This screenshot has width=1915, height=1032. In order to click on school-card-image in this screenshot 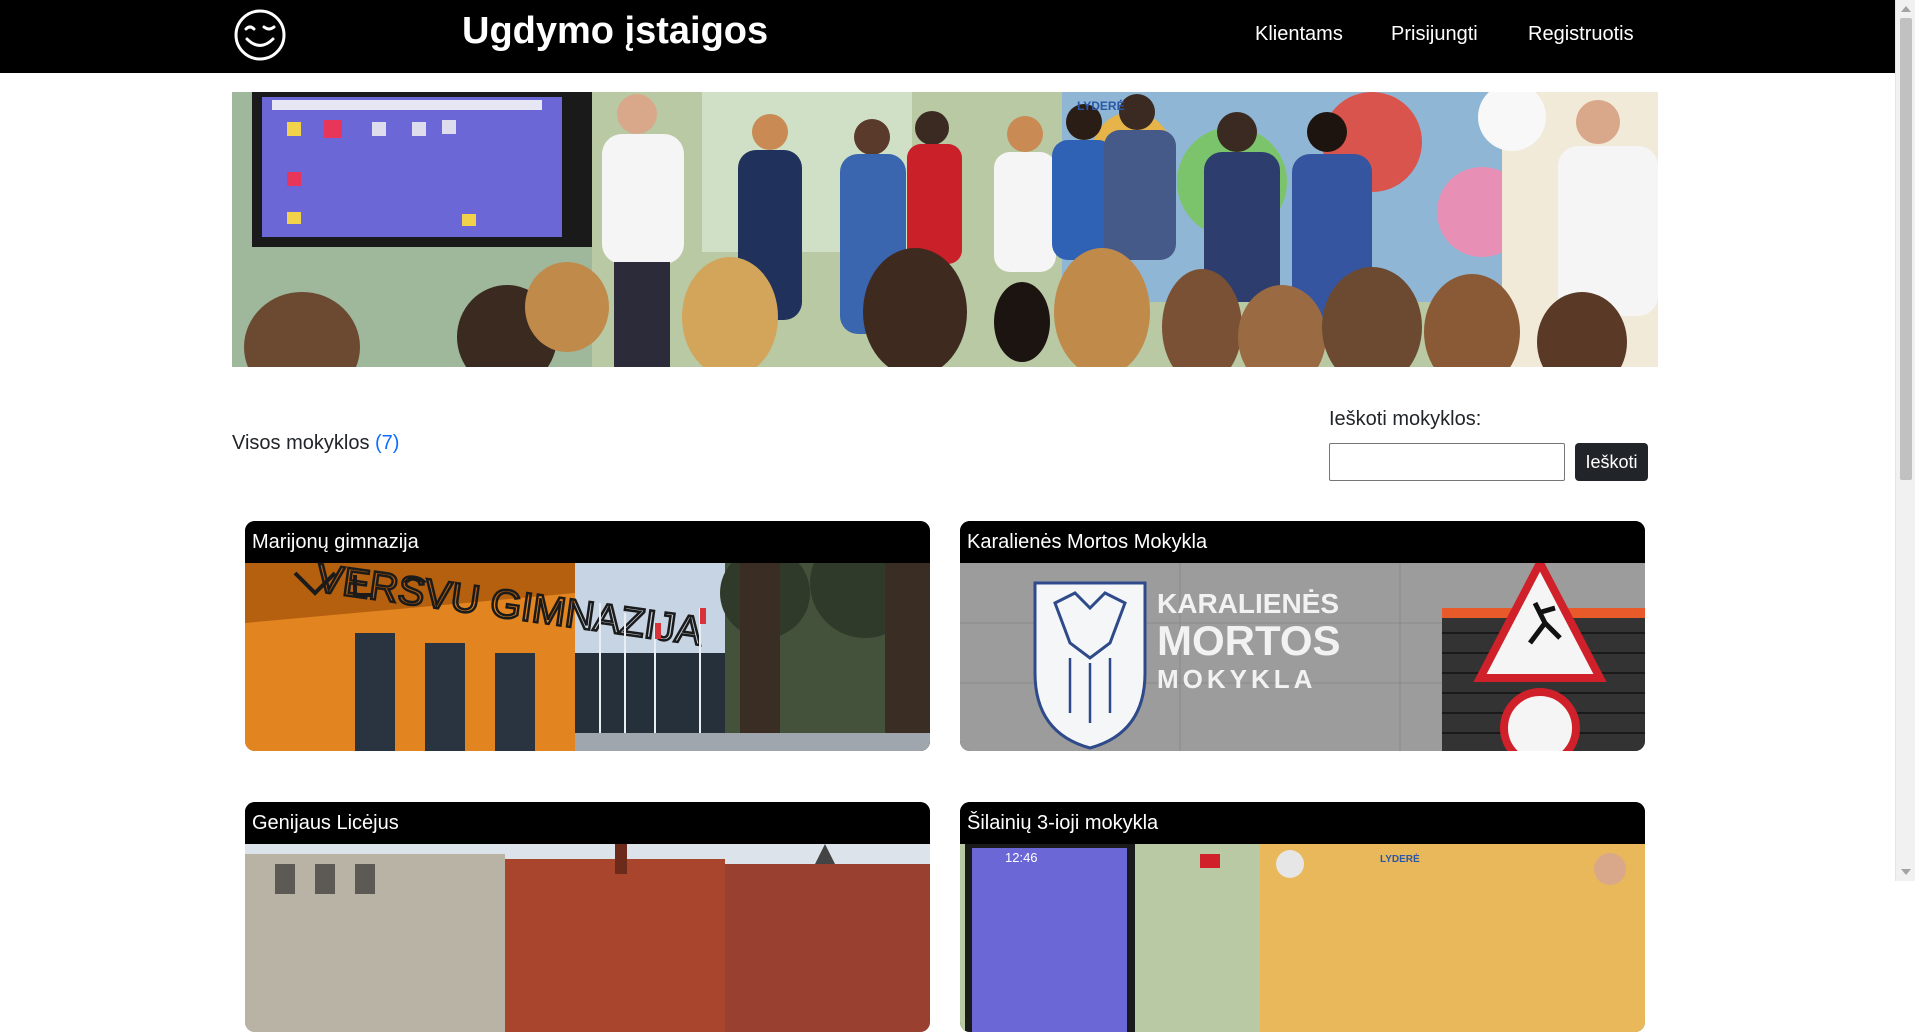, I will do `click(587, 938)`.